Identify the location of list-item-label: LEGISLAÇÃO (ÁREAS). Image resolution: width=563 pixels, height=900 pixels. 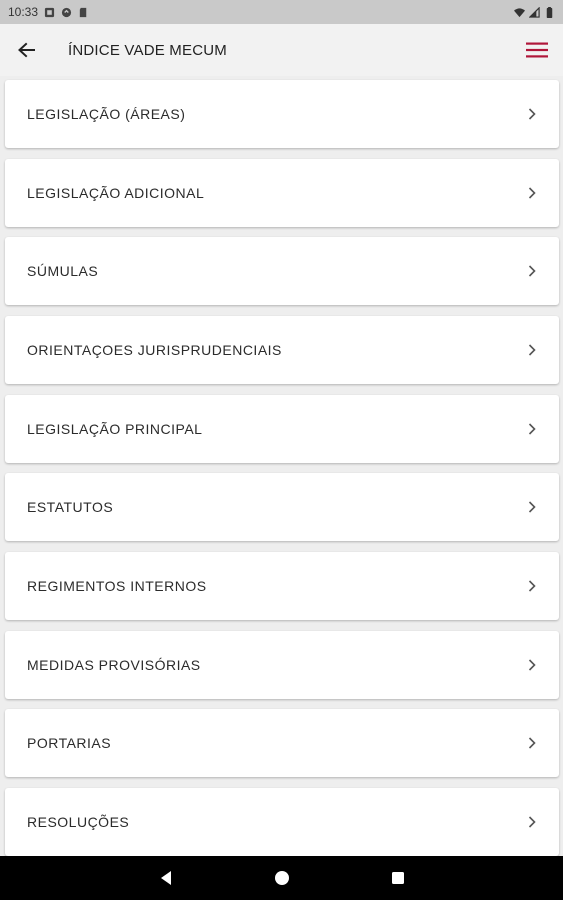
(106, 114).